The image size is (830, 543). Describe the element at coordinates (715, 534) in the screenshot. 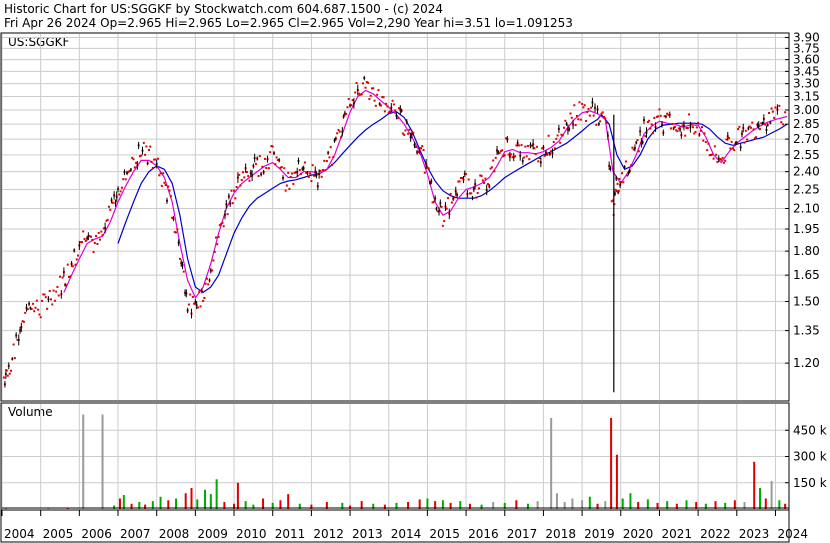

I see `x-tick-label: 2022` at that location.